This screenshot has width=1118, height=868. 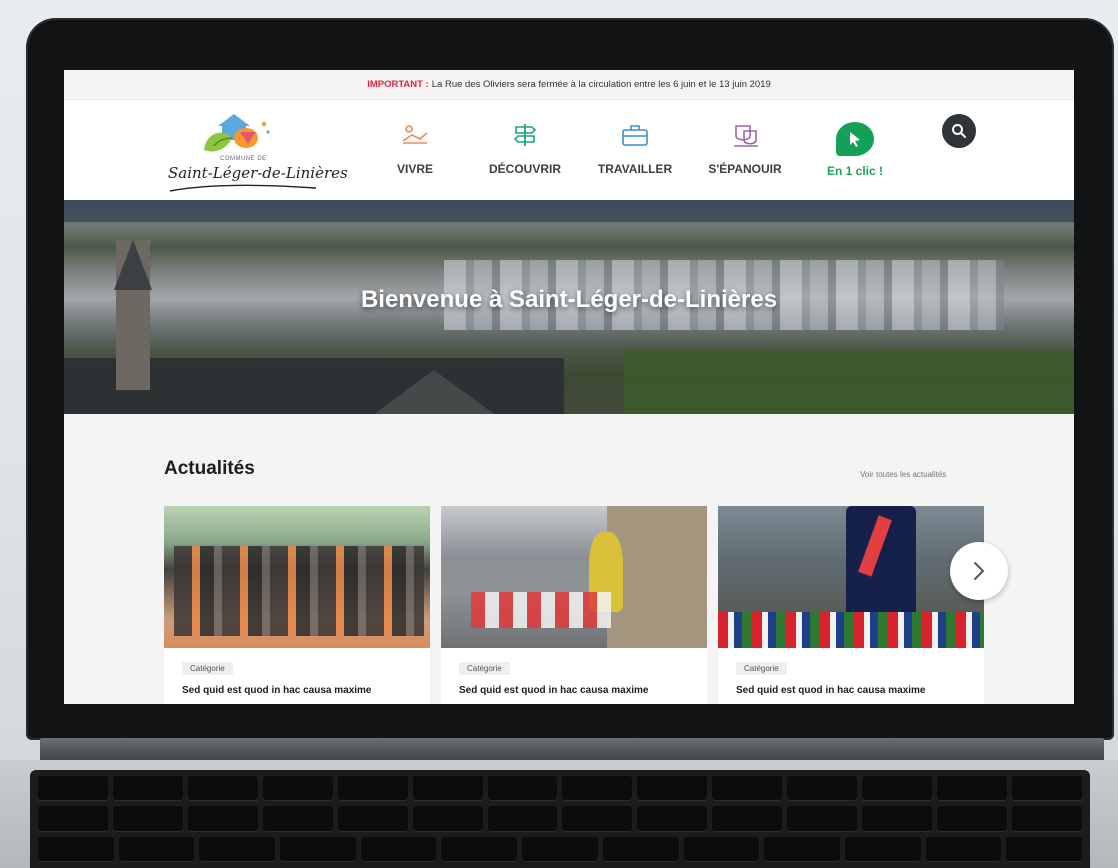 I want to click on flower-wreaths, so click(x=851, y=630).